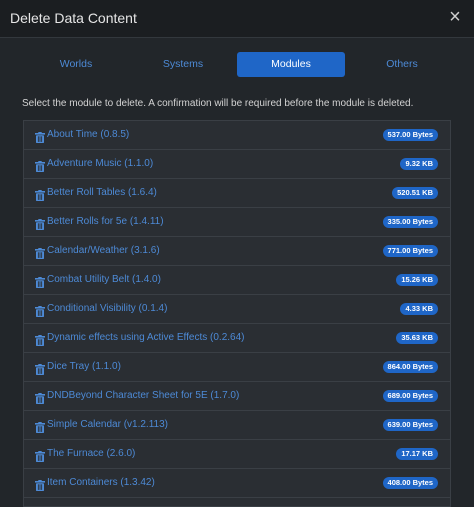 This screenshot has width=474, height=507. What do you see at coordinates (410, 396) in the screenshot?
I see `size-badge: 689.00 Bytes` at bounding box center [410, 396].